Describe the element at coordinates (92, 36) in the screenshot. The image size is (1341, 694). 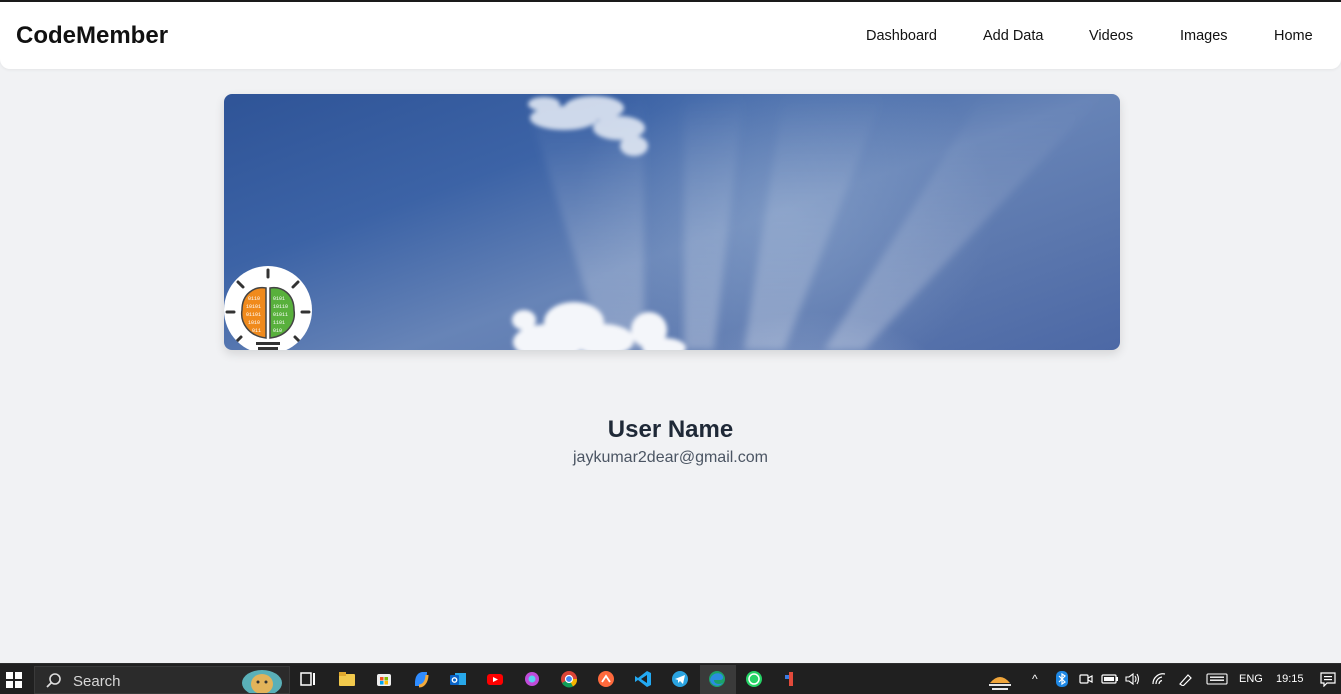
I see `brand-logo-text: CodeMember` at that location.